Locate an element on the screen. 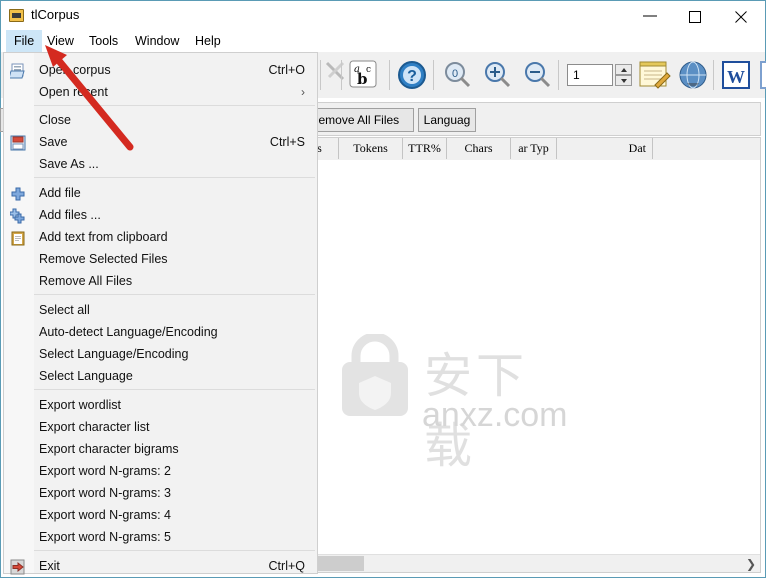  menu-auto-detect-language-encoding: Auto-detect Language/Encoding is located at coordinates (160, 332).